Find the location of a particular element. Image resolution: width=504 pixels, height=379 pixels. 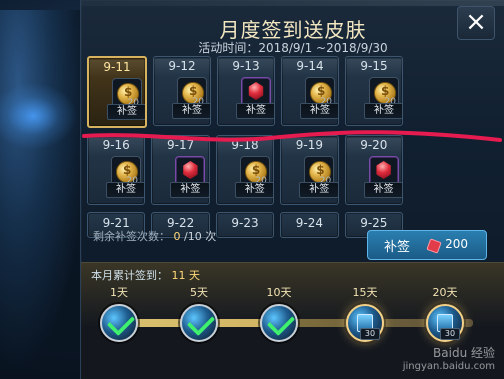

day-date: 9-23 is located at coordinates (245, 223).